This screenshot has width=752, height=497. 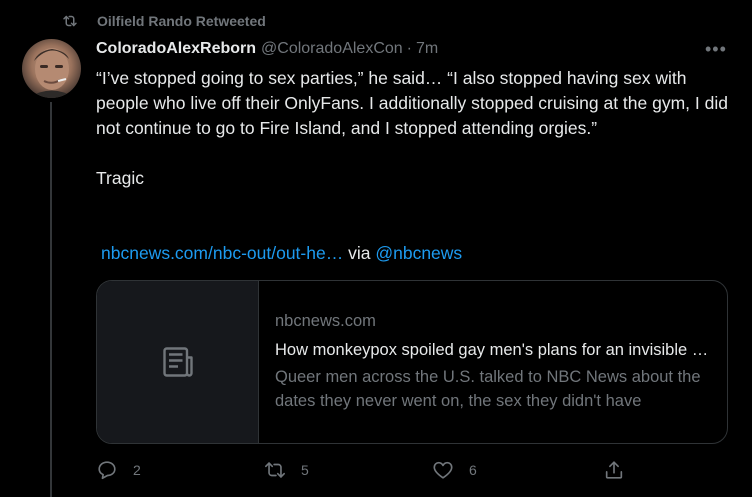 What do you see at coordinates (443, 470) in the screenshot?
I see `heart-icon` at bounding box center [443, 470].